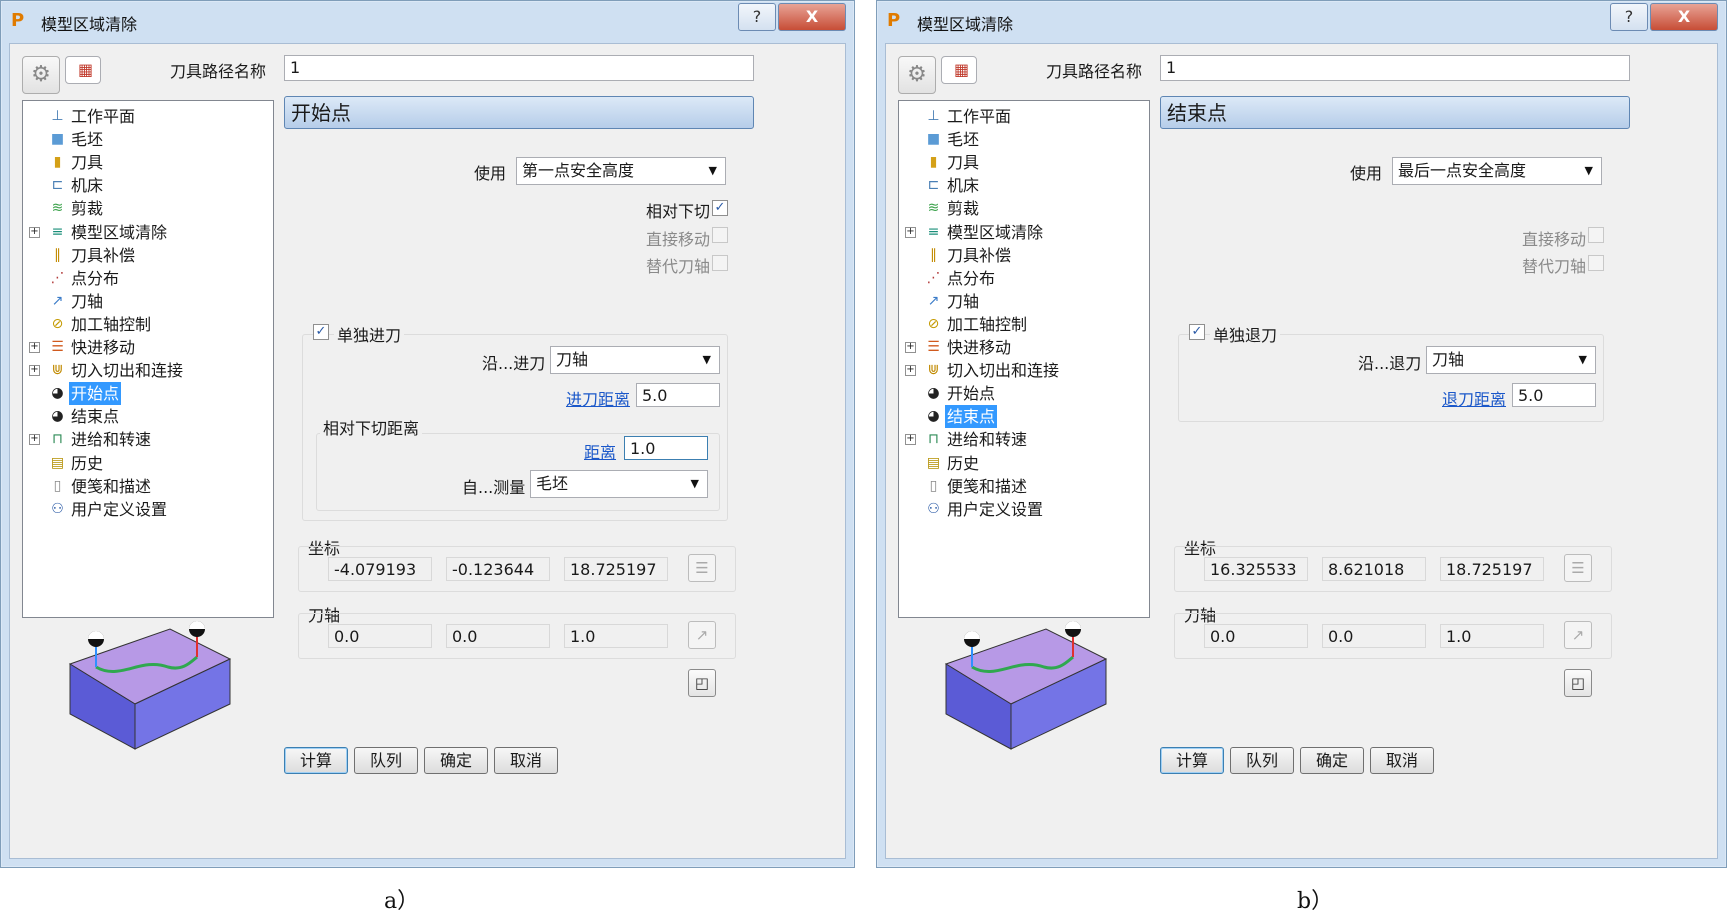 This screenshot has width=1727, height=915. Describe the element at coordinates (600, 451) in the screenshot. I see `distance-link: 距离` at that location.